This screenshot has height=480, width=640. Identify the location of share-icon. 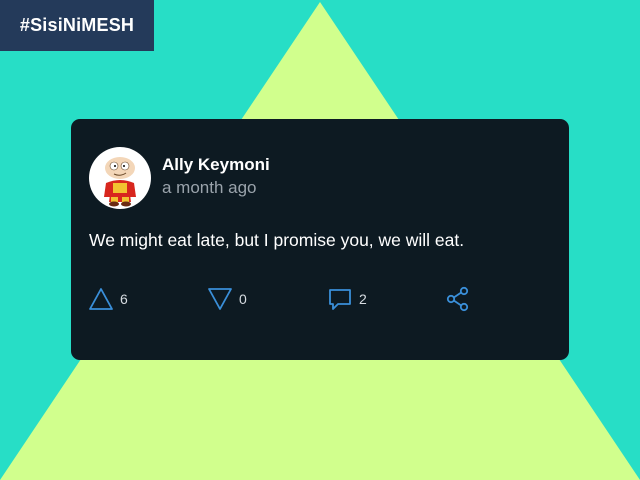
(457, 299).